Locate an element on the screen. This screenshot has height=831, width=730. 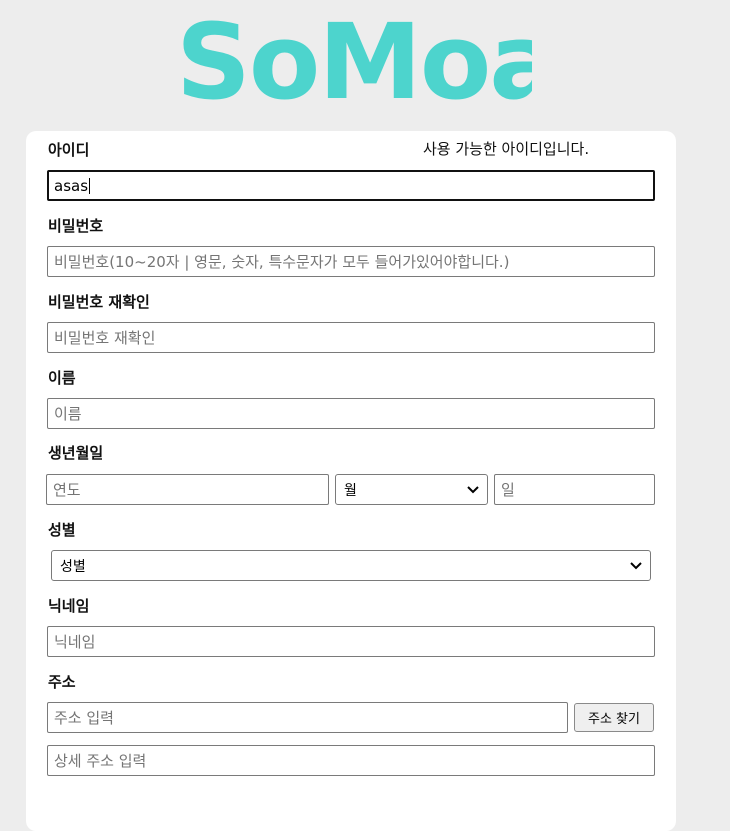
id-input: asas is located at coordinates (351, 185).